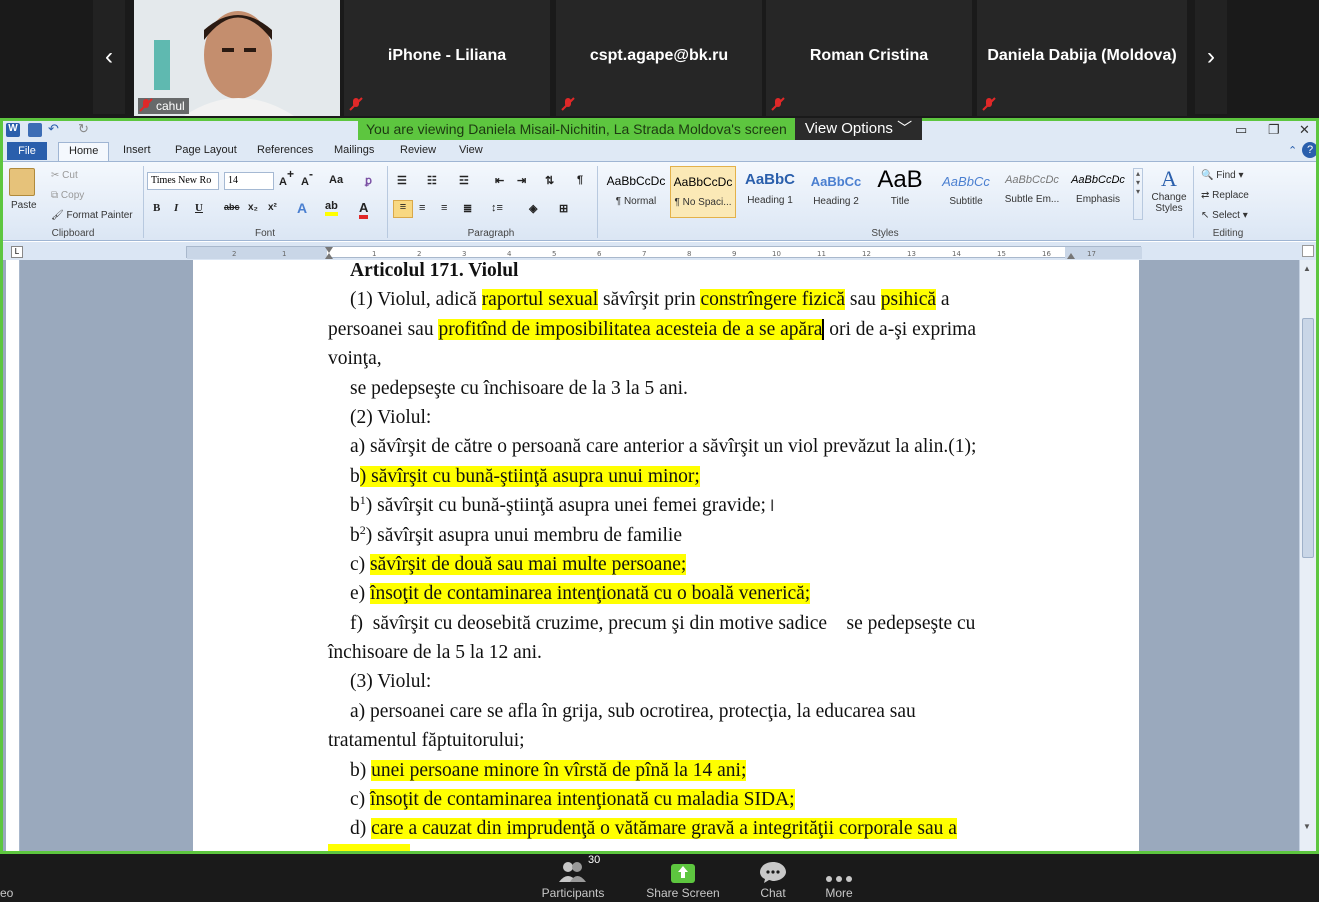  What do you see at coordinates (432, 180) in the screenshot?
I see `numbering-icon: ☷` at bounding box center [432, 180].